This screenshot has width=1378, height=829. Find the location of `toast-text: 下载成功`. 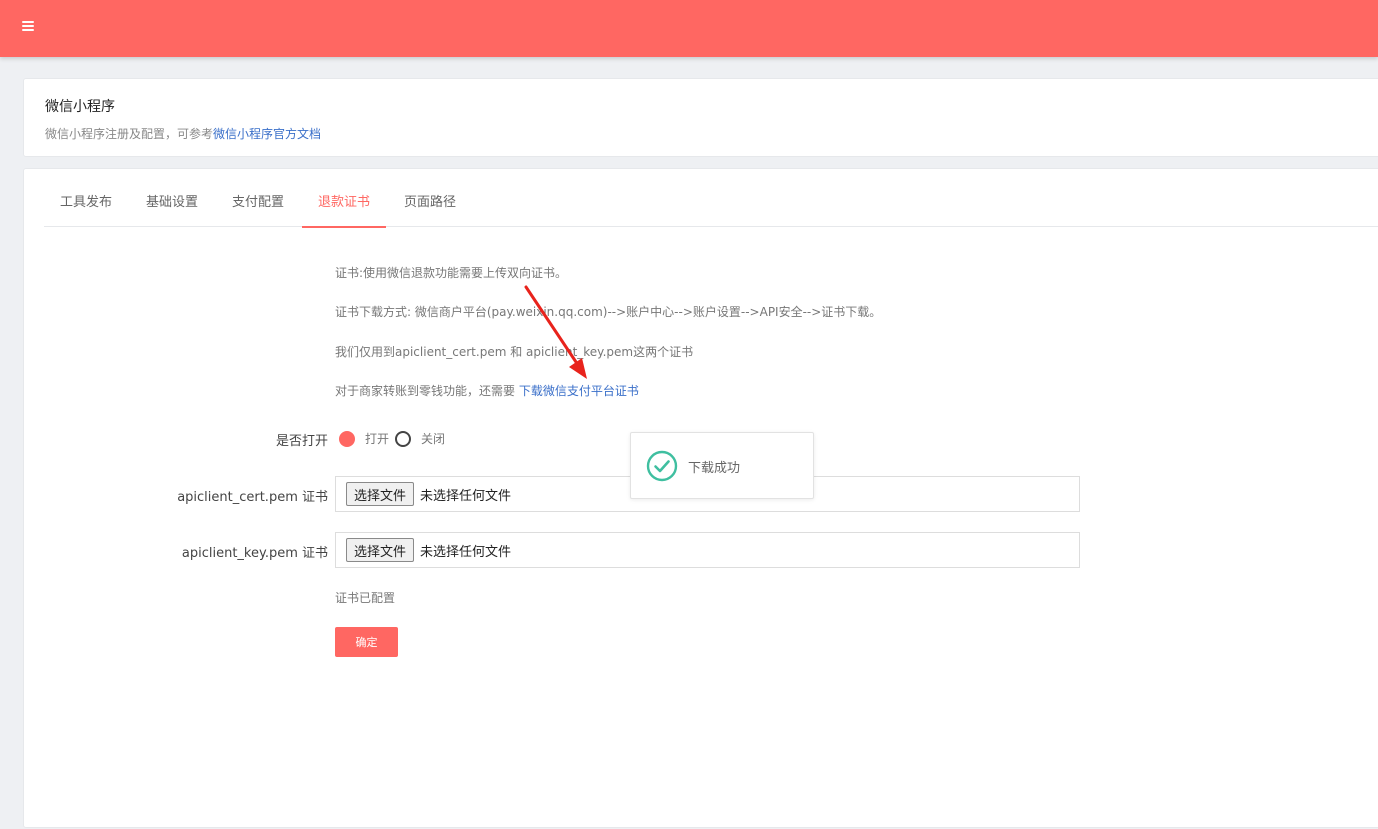

toast-text: 下载成功 is located at coordinates (714, 468).